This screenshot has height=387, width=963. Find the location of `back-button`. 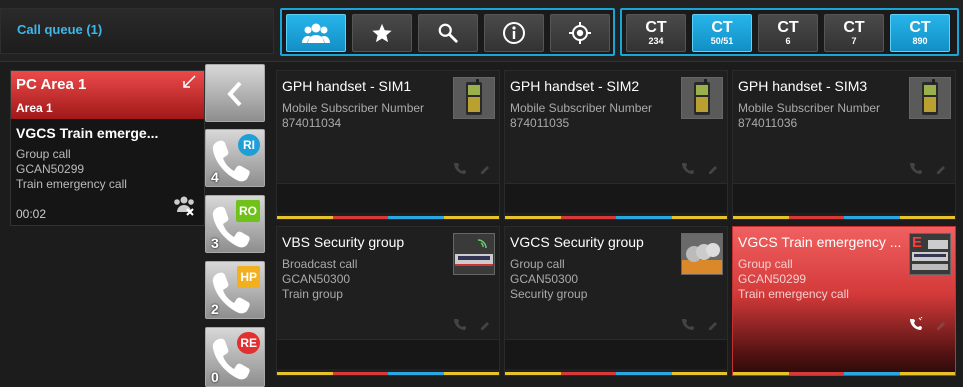

back-button is located at coordinates (235, 93).